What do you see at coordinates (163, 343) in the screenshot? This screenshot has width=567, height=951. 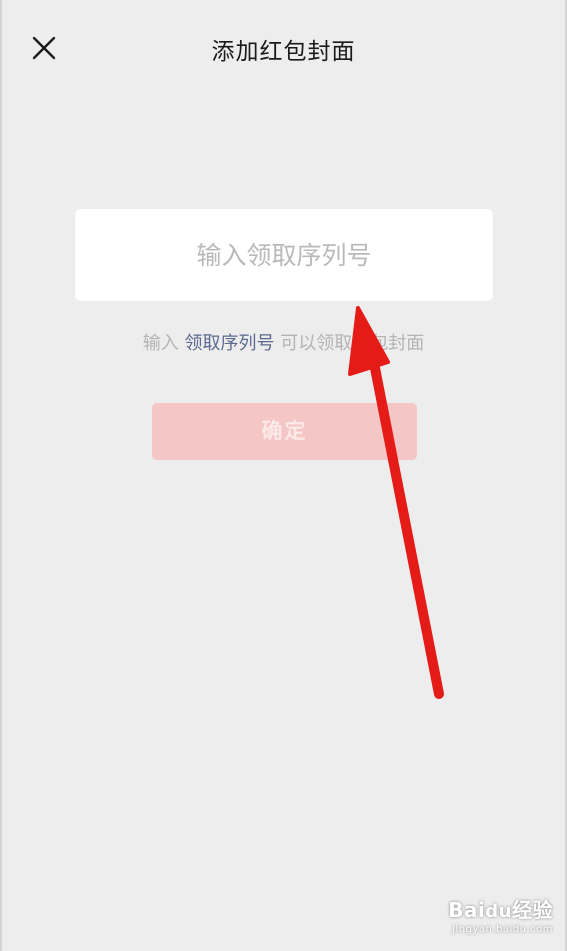 I see `hint-prefix: 输入` at bounding box center [163, 343].